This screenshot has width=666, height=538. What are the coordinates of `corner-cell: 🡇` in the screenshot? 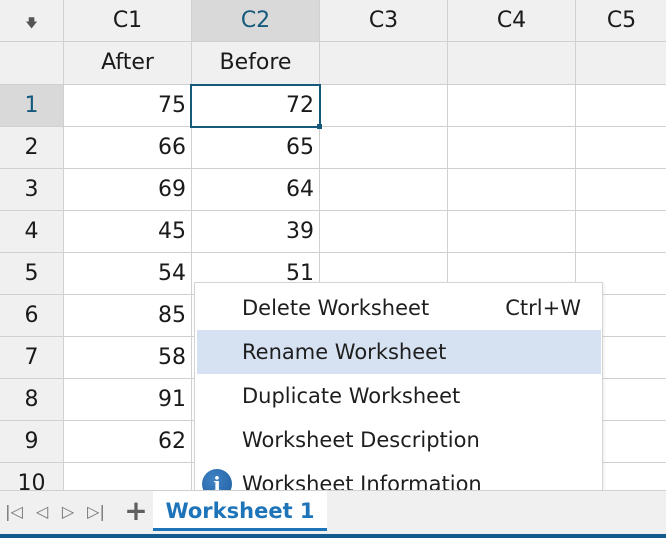 It's located at (32, 21).